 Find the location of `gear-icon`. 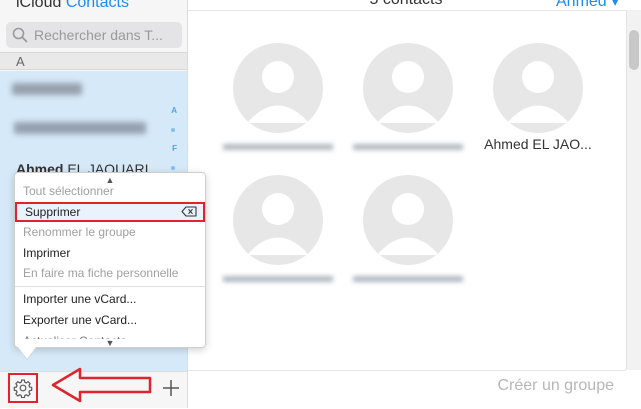

gear-icon is located at coordinates (23, 388).